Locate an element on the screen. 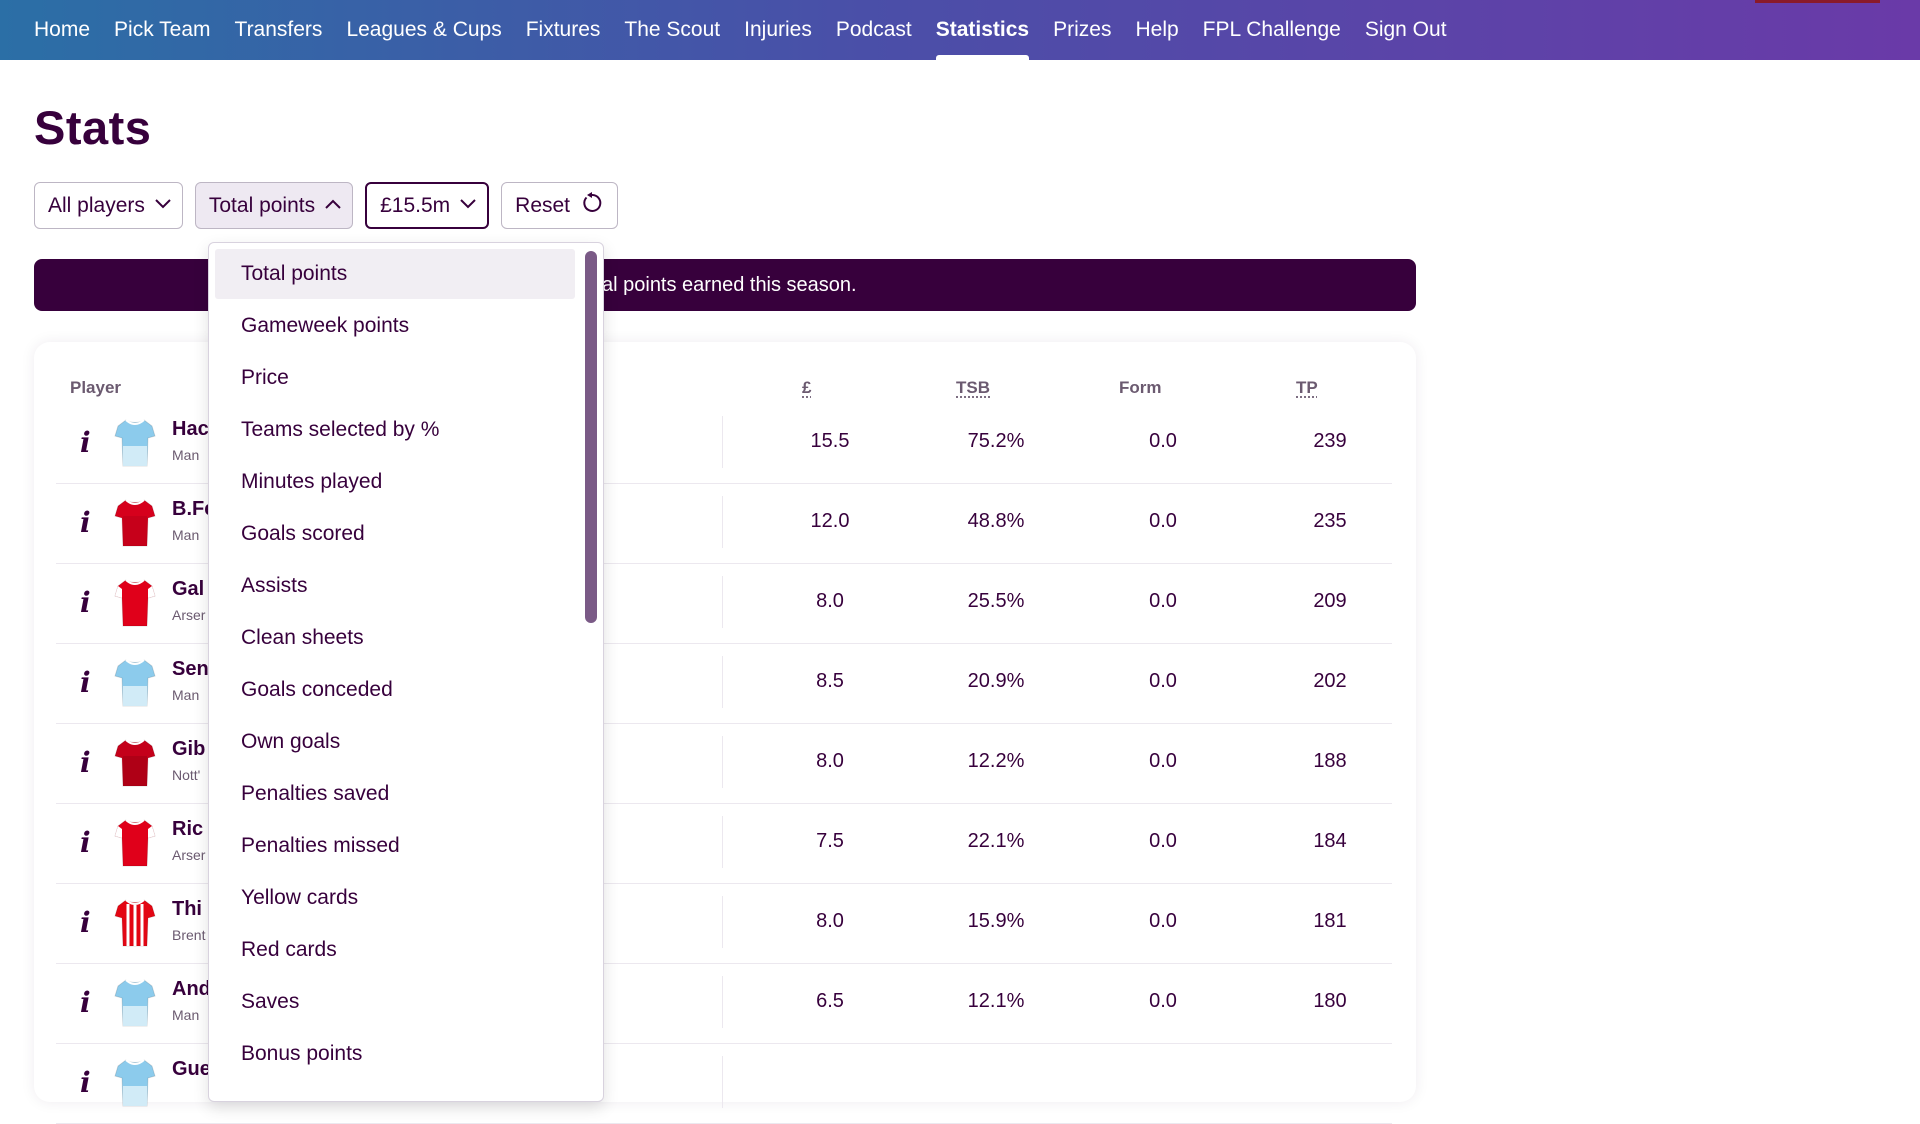 This screenshot has height=1124, width=1920. cell-price: 12.0 is located at coordinates (830, 521).